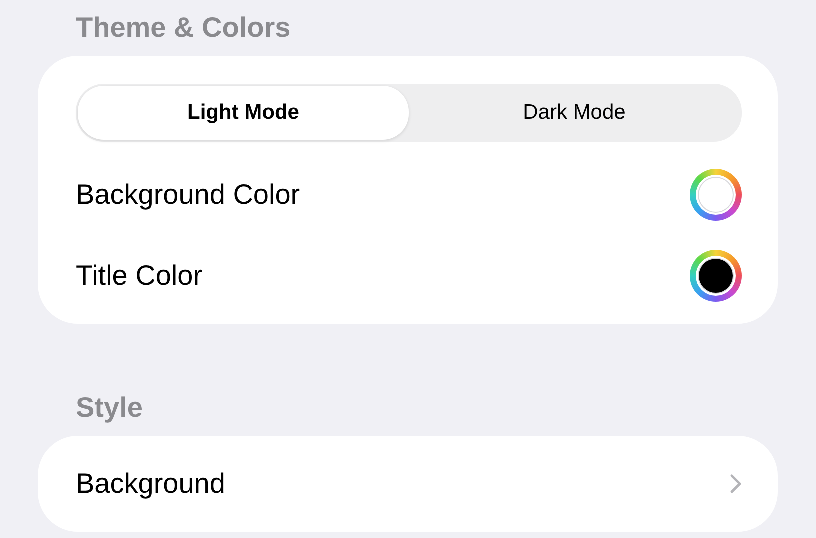 Image resolution: width=816 pixels, height=538 pixels. Describe the element at coordinates (151, 484) in the screenshot. I see `row-label: Background` at that location.